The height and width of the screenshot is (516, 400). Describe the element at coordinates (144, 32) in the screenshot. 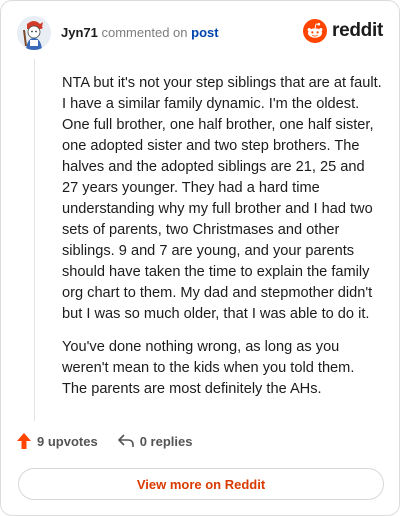

I see `commented-on-text: commented on` at that location.